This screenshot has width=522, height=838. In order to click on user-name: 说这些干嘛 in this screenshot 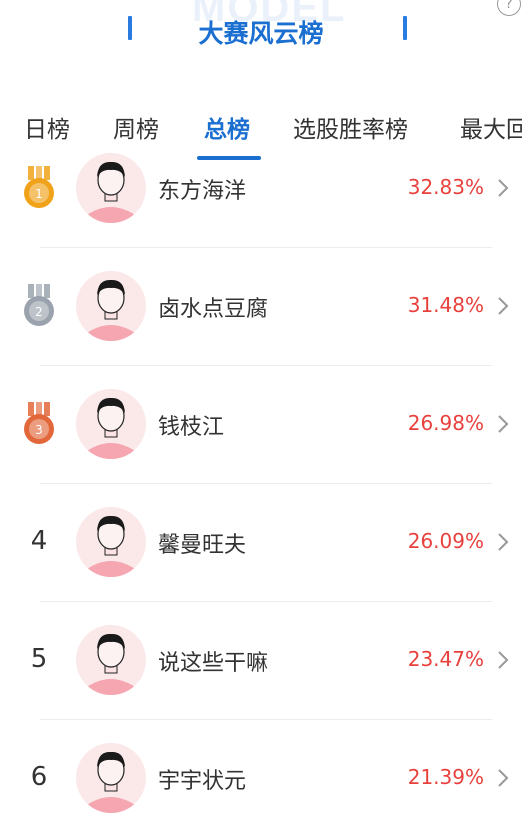, I will do `click(213, 663)`.